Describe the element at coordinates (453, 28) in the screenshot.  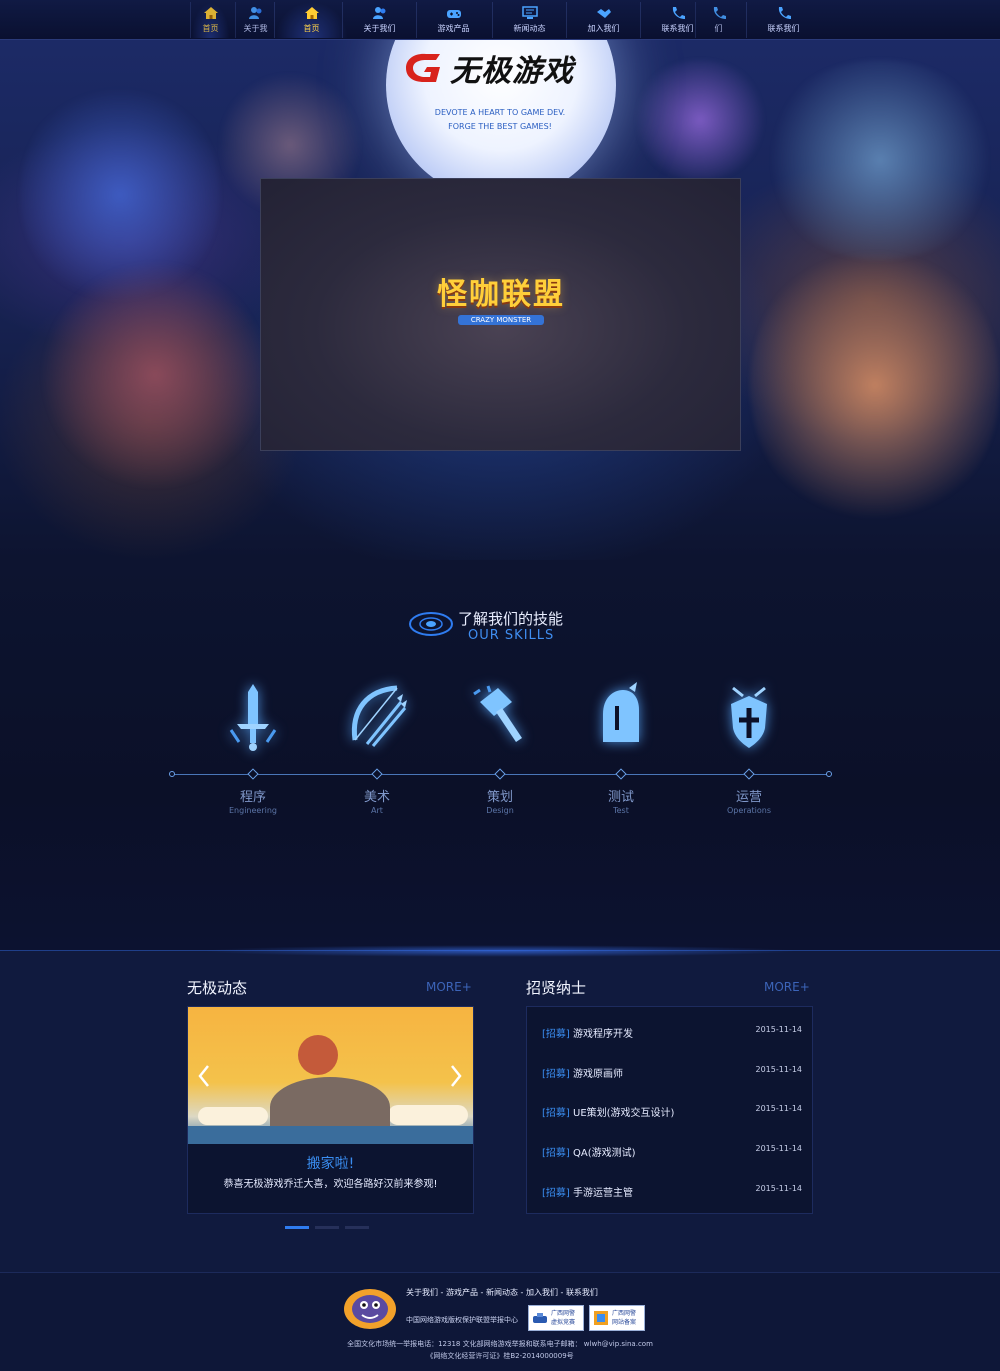
I see `nav-label: 游戏产品` at that location.